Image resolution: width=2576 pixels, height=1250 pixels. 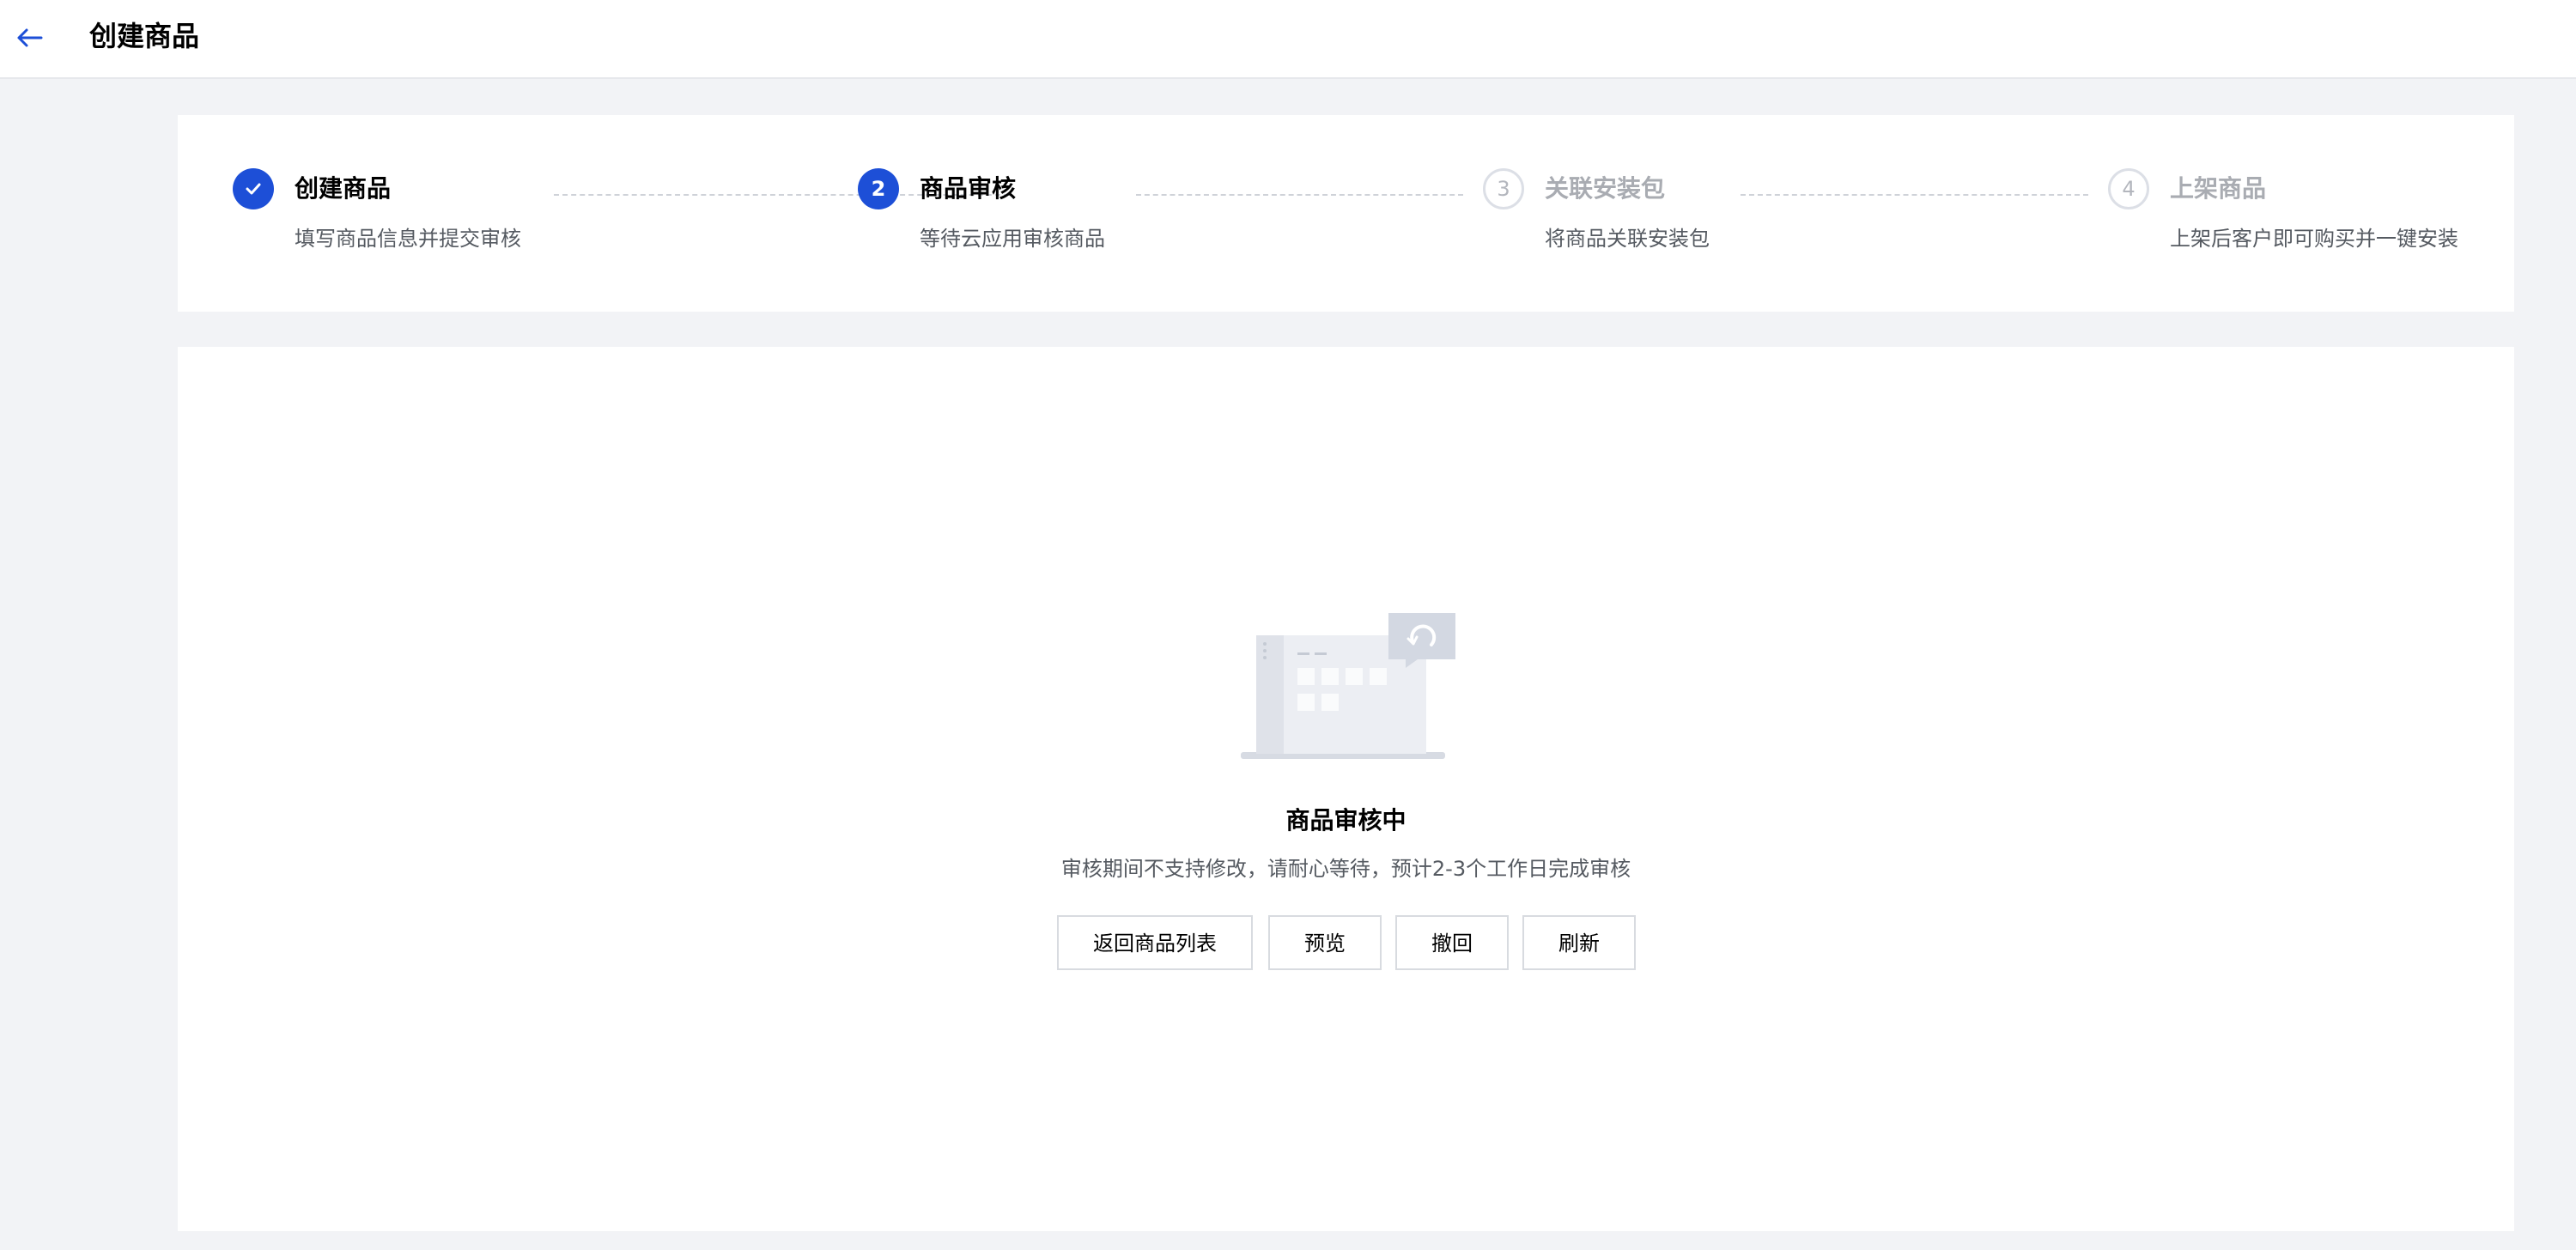 I want to click on back-button, so click(x=29, y=38).